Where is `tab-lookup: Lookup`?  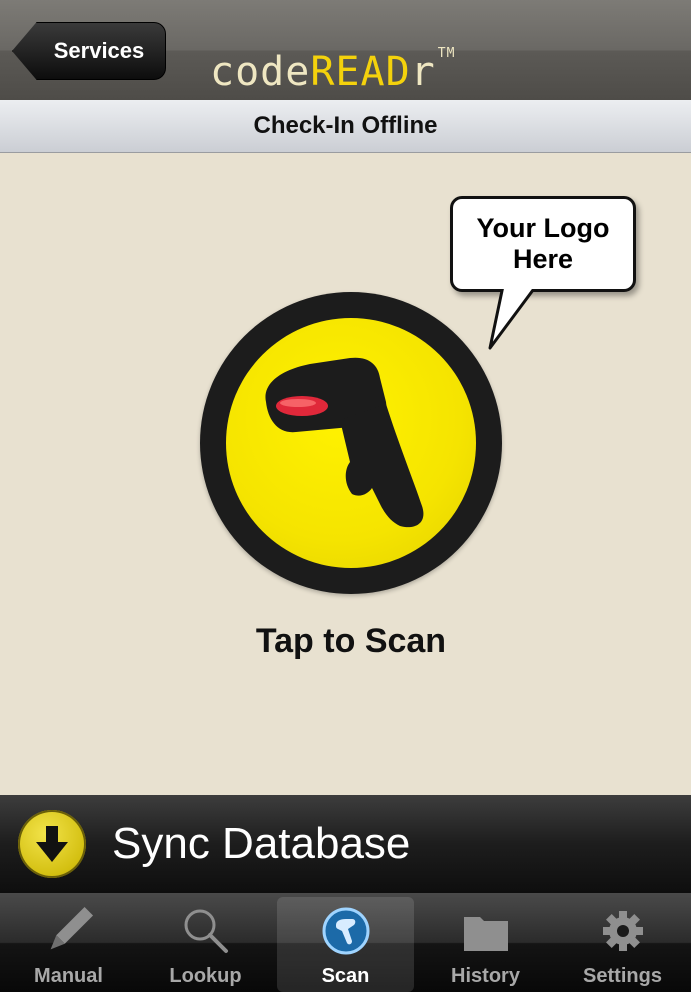 tab-lookup: Lookup is located at coordinates (205, 942).